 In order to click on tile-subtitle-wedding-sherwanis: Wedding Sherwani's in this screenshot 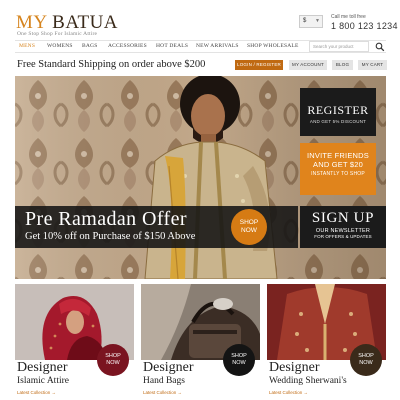, I will do `click(308, 381)`.